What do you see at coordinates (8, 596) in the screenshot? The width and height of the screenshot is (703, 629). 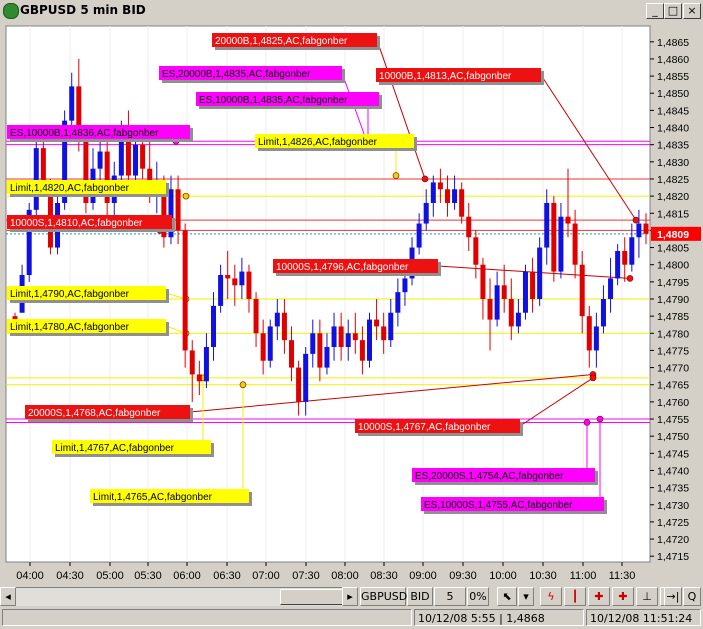 I see `scroll-left-button: ◂` at bounding box center [8, 596].